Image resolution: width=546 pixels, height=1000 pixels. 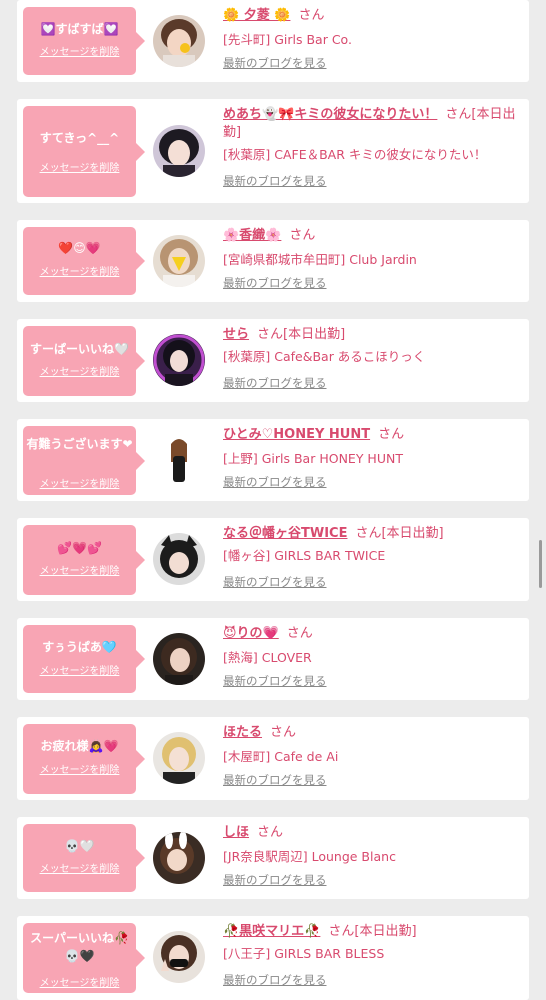 I want to click on scrollbar-thumb, so click(x=540, y=564).